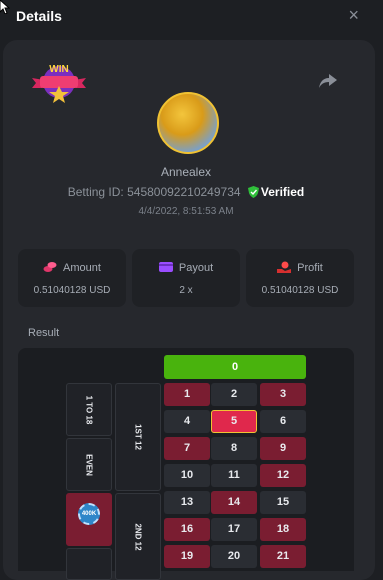  Describe the element at coordinates (300, 290) in the screenshot. I see `profit-value: 0.51040128 USD` at that location.